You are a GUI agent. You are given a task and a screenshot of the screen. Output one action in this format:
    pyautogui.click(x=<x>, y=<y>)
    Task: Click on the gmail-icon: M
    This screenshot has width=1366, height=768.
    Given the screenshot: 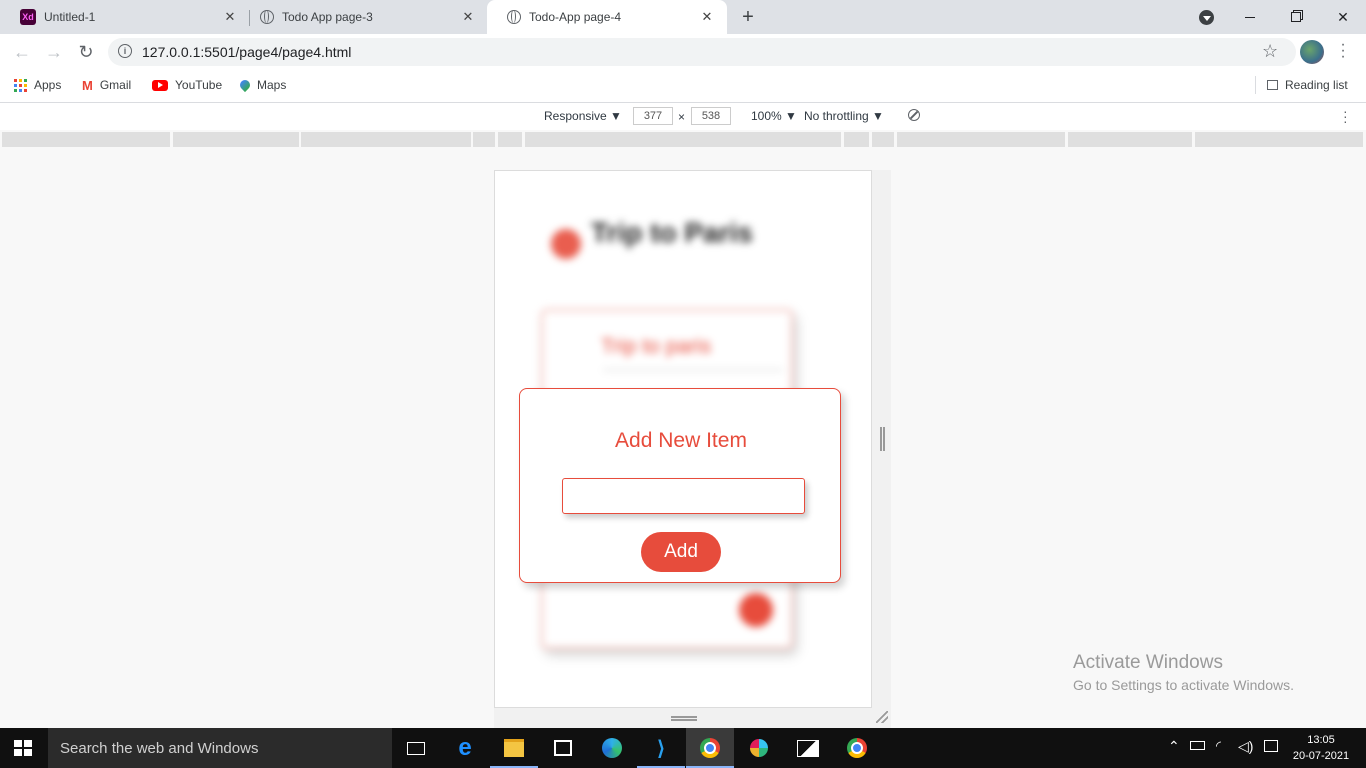 What is the action you would take?
    pyautogui.click(x=87, y=85)
    